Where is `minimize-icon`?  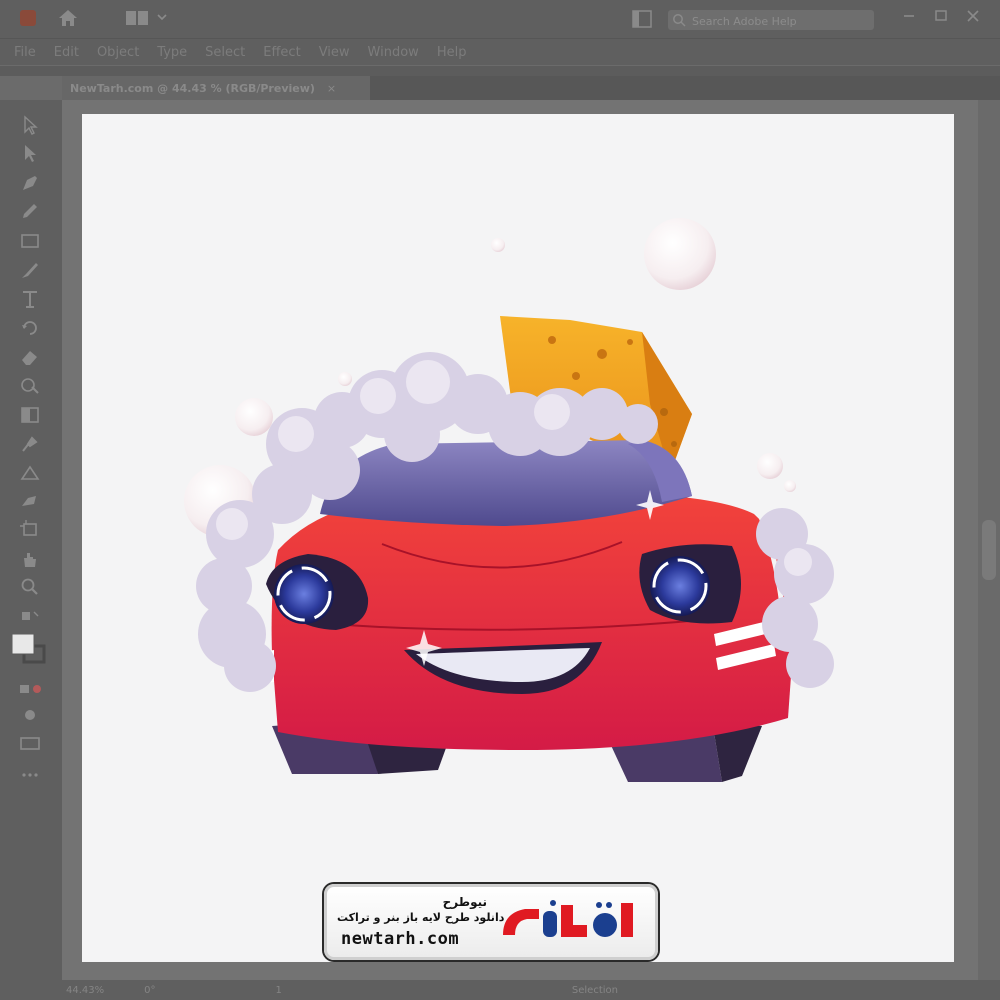 minimize-icon is located at coordinates (909, 16).